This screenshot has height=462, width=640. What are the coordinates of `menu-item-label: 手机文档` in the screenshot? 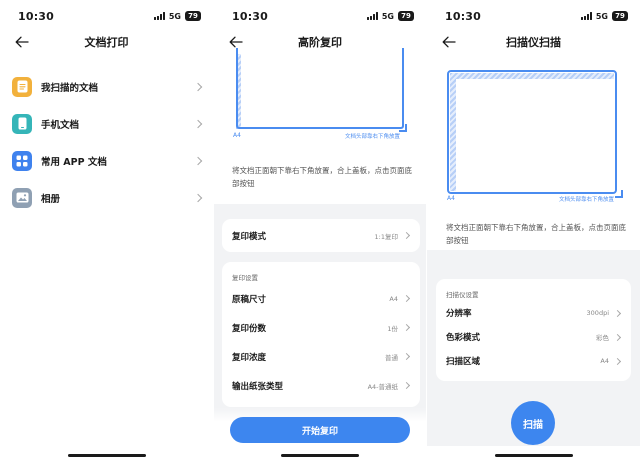 It's located at (60, 125).